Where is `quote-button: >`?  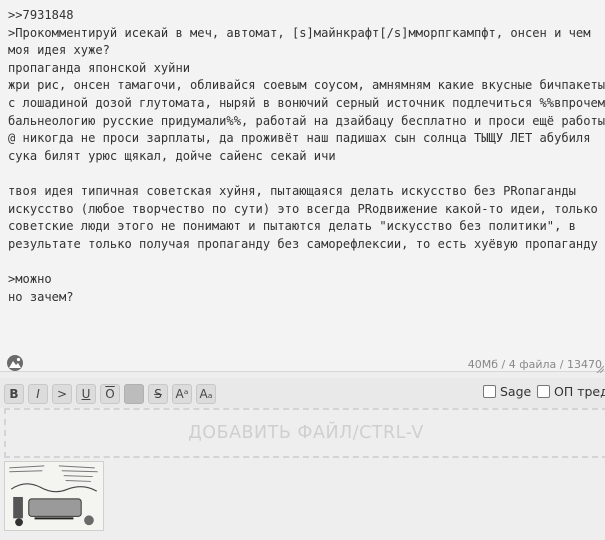 quote-button: > is located at coordinates (62, 394).